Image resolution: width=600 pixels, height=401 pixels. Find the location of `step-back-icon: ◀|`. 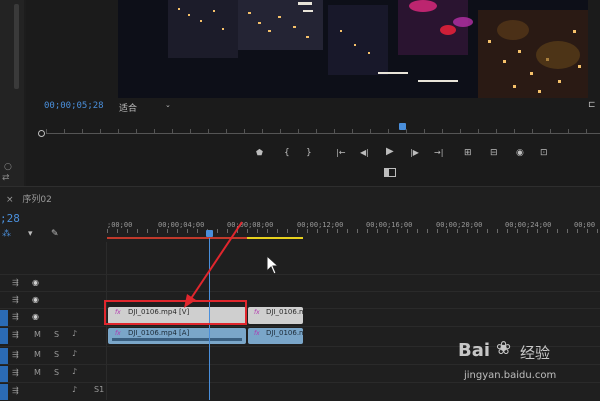

step-back-icon: ◀| is located at coordinates (364, 153).